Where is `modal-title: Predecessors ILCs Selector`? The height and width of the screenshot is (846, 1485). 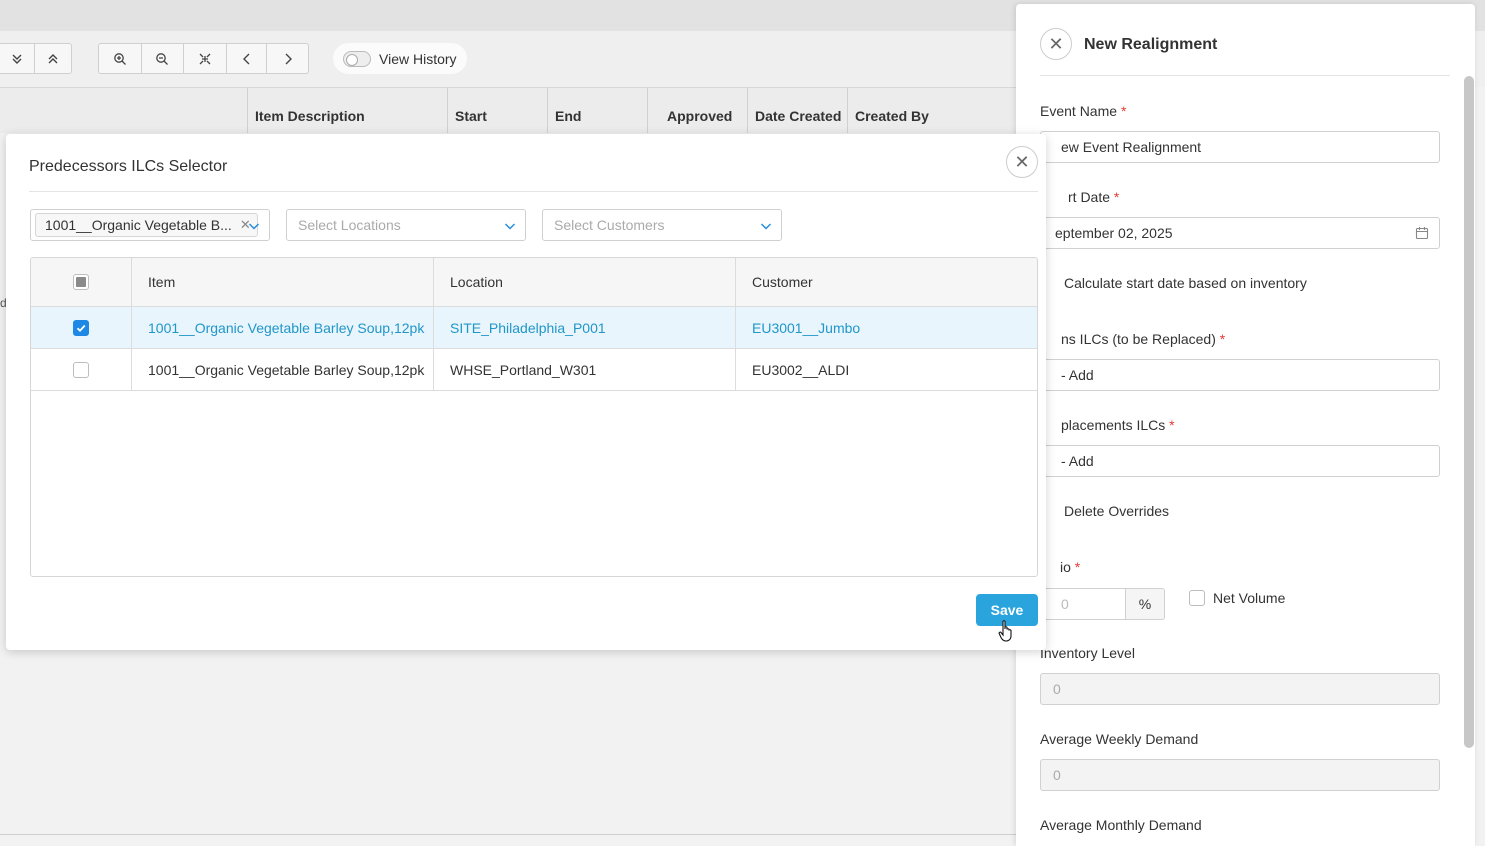 modal-title: Predecessors ILCs Selector is located at coordinates (128, 166).